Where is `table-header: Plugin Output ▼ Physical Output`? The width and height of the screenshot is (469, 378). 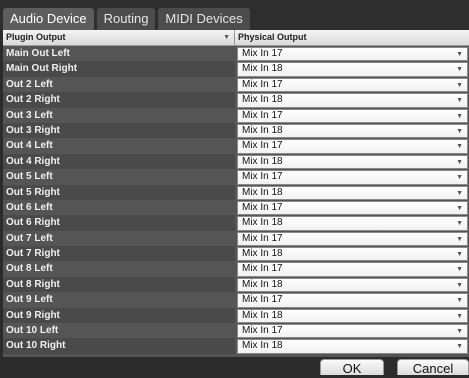
table-header: Plugin Output ▼ Physical Output is located at coordinates (236, 38).